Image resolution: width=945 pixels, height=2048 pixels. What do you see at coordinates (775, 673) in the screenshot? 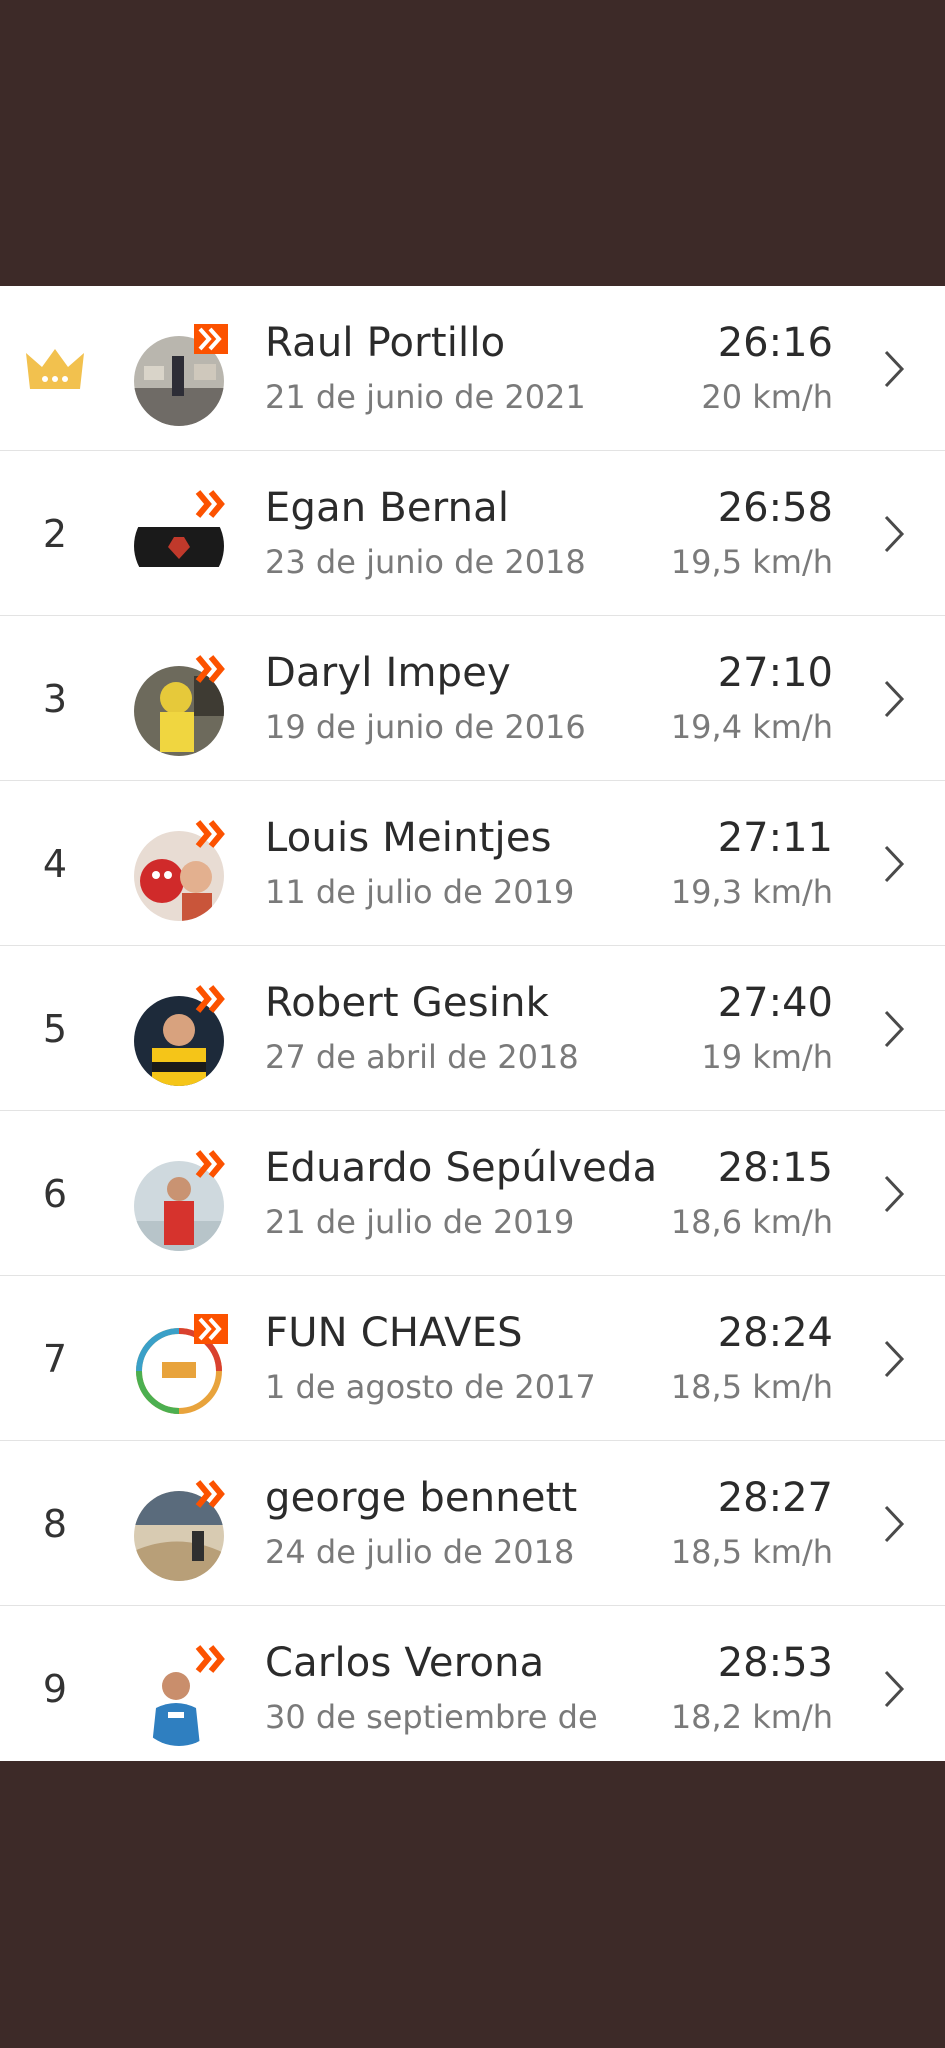
I see `effort-time: 27:10` at bounding box center [775, 673].